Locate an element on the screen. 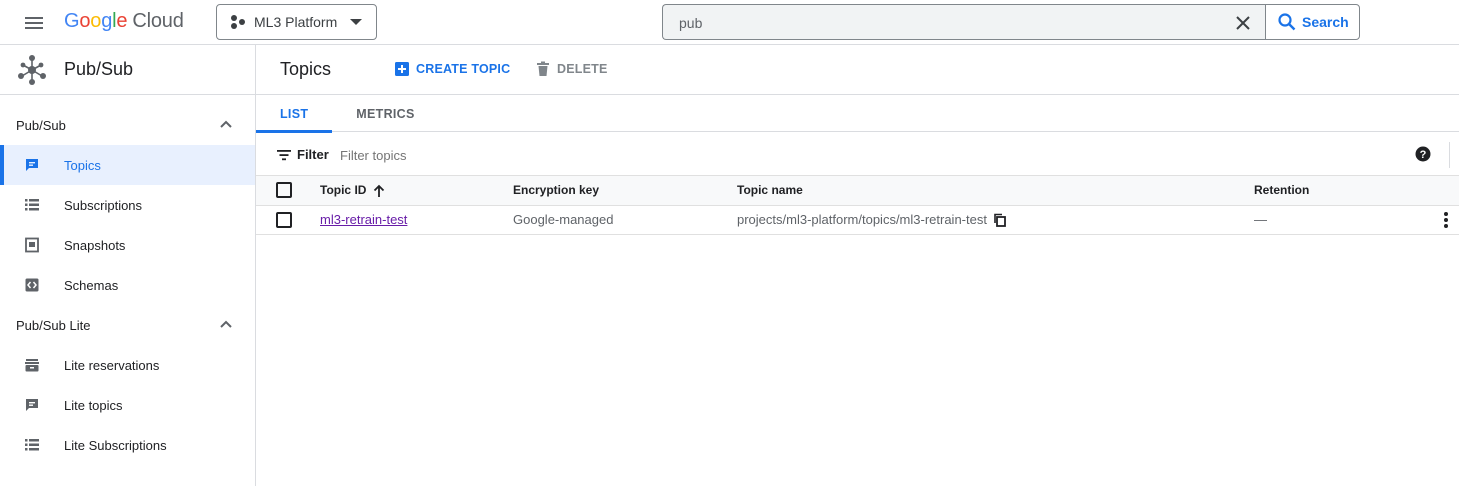 Image resolution: width=1459 pixels, height=486 pixels. sidebar-item-subscriptions: Subscriptions is located at coordinates (127, 205).